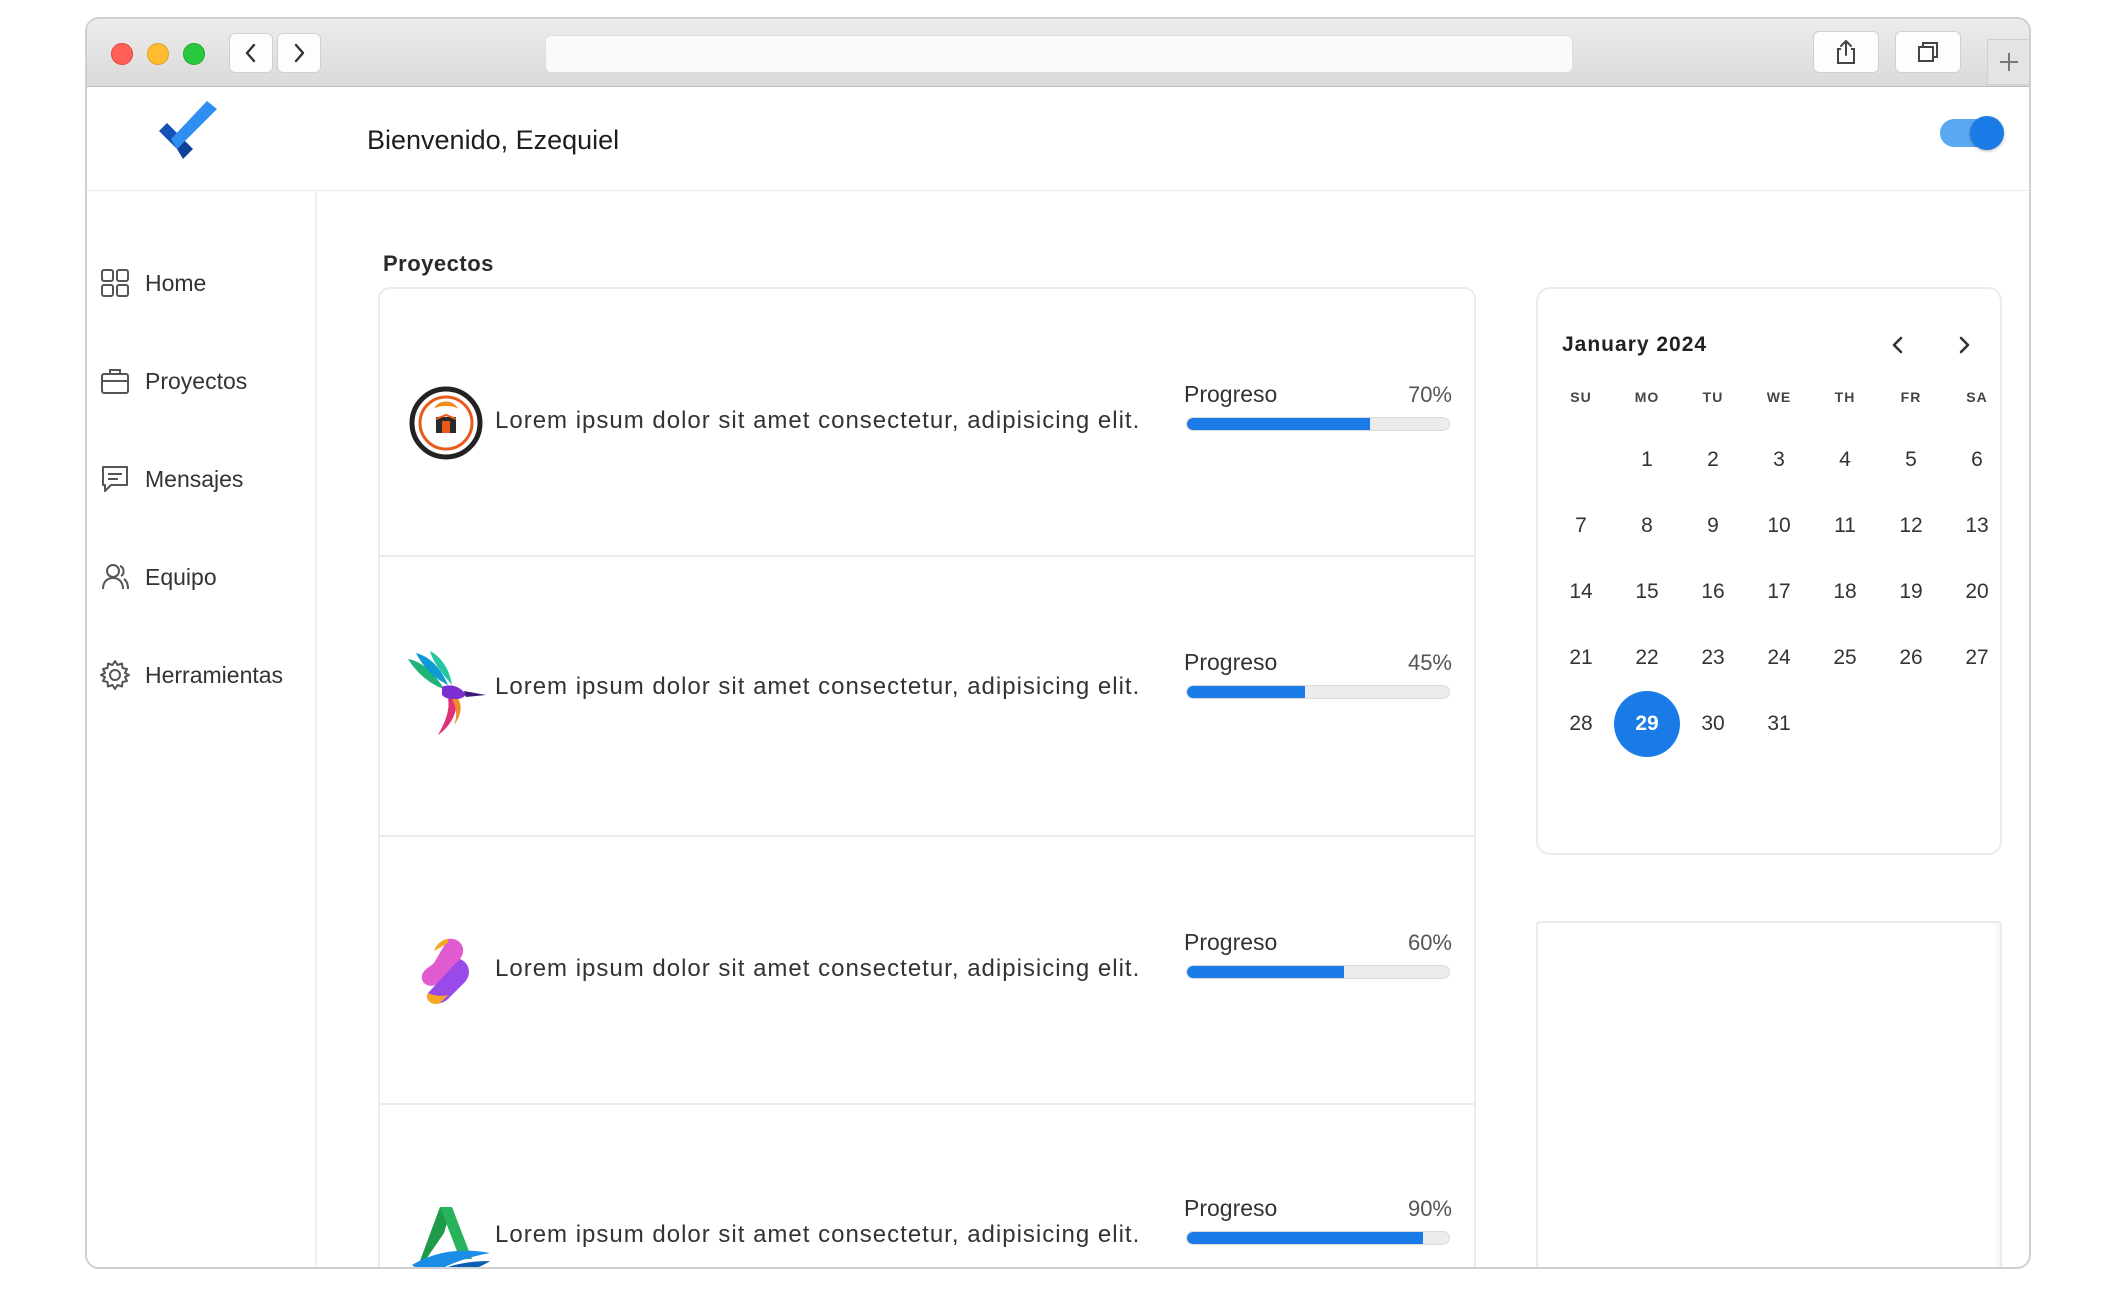  I want to click on calendar-day: 15, so click(1647, 592).